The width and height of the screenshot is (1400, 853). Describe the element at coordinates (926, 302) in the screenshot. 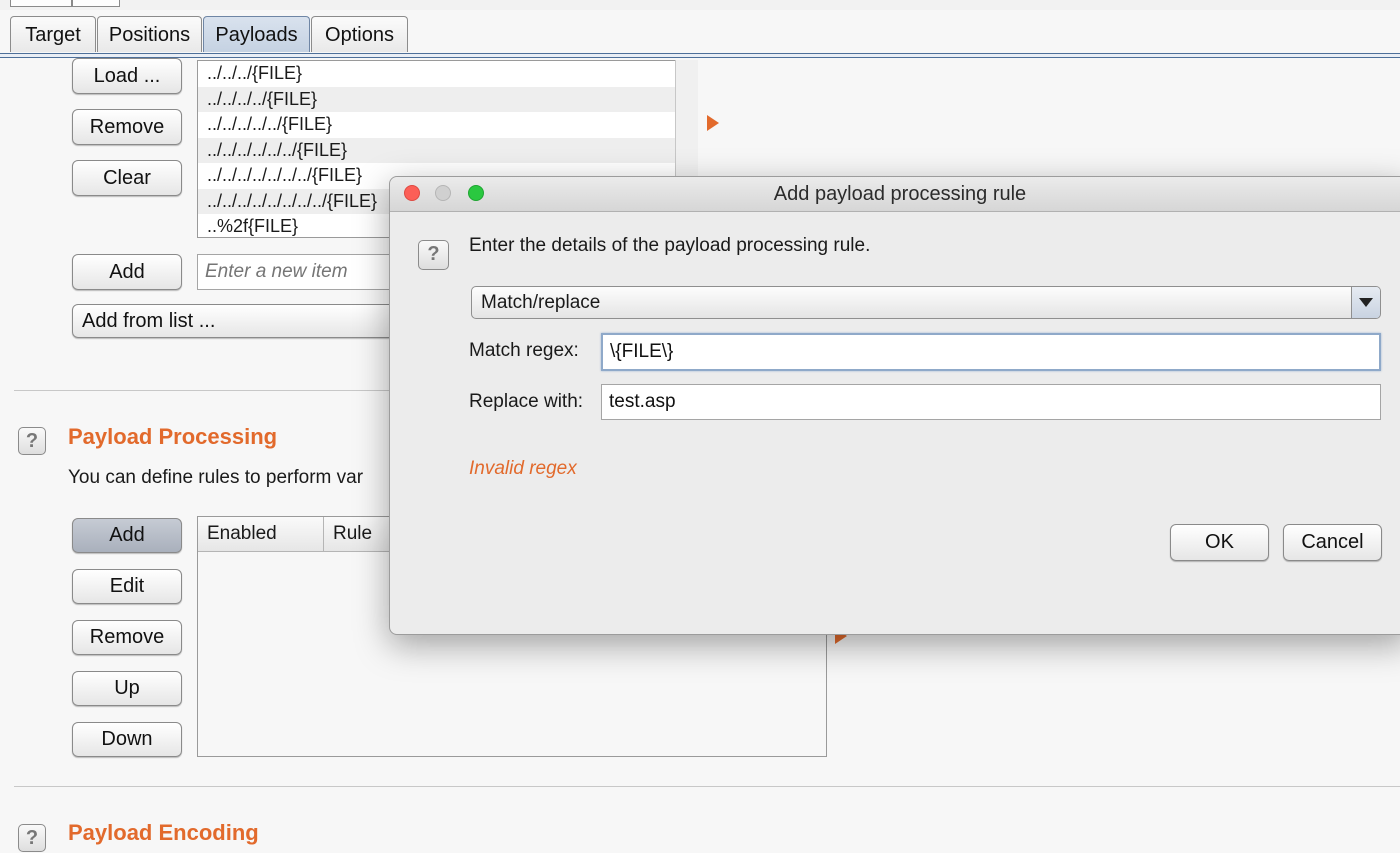

I see `rule-type-select: Match/replace` at that location.